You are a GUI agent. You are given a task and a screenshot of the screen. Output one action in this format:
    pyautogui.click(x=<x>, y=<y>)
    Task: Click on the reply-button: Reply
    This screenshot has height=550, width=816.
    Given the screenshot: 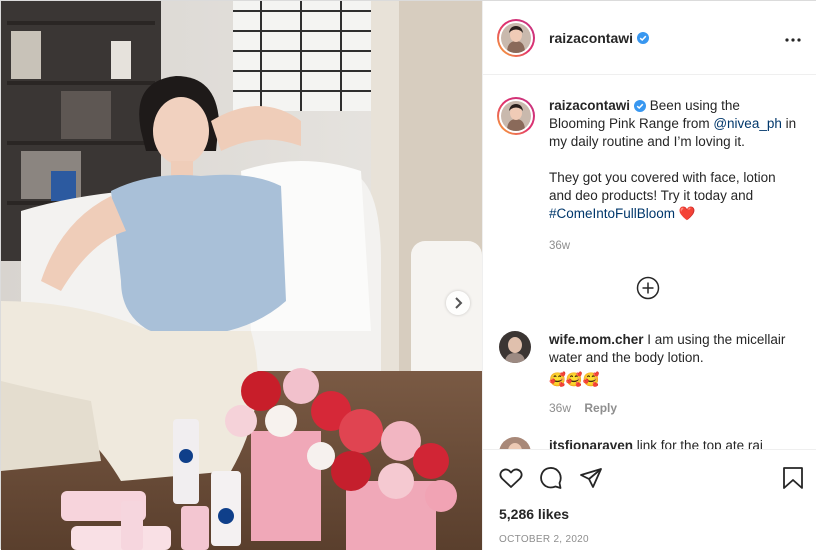 What is the action you would take?
    pyautogui.click(x=600, y=408)
    